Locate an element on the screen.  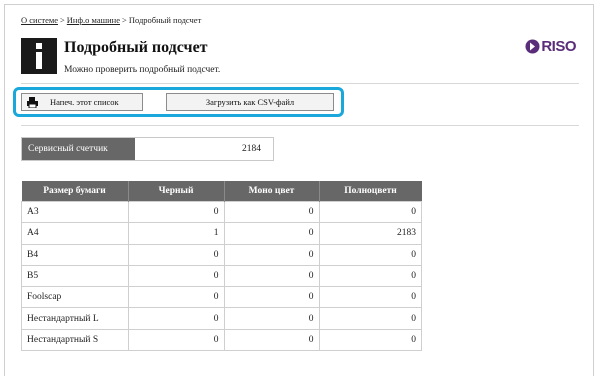
riso-logo: RISO is located at coordinates (550, 46).